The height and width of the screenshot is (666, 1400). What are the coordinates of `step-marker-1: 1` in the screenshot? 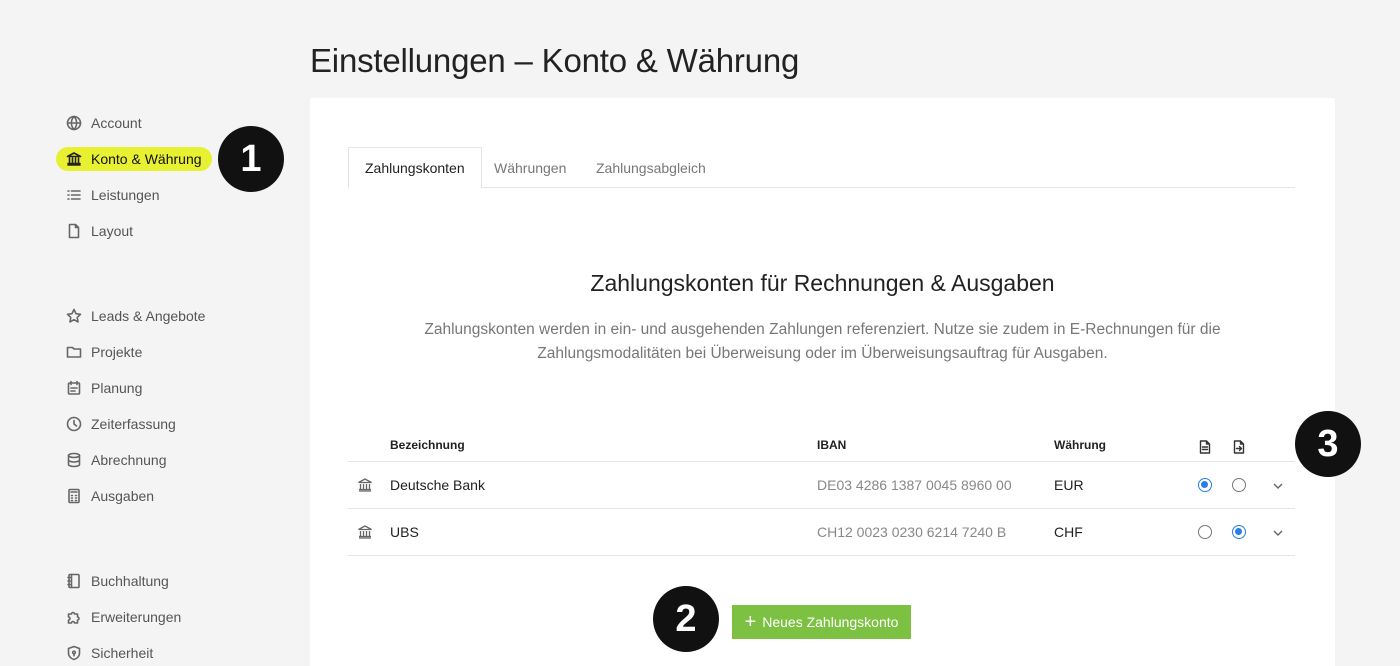 It's located at (251, 159).